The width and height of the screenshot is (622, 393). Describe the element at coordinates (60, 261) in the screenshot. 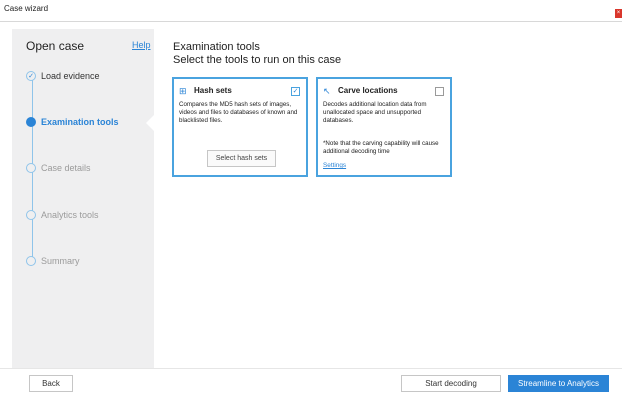

I see `step-label: Summary` at that location.